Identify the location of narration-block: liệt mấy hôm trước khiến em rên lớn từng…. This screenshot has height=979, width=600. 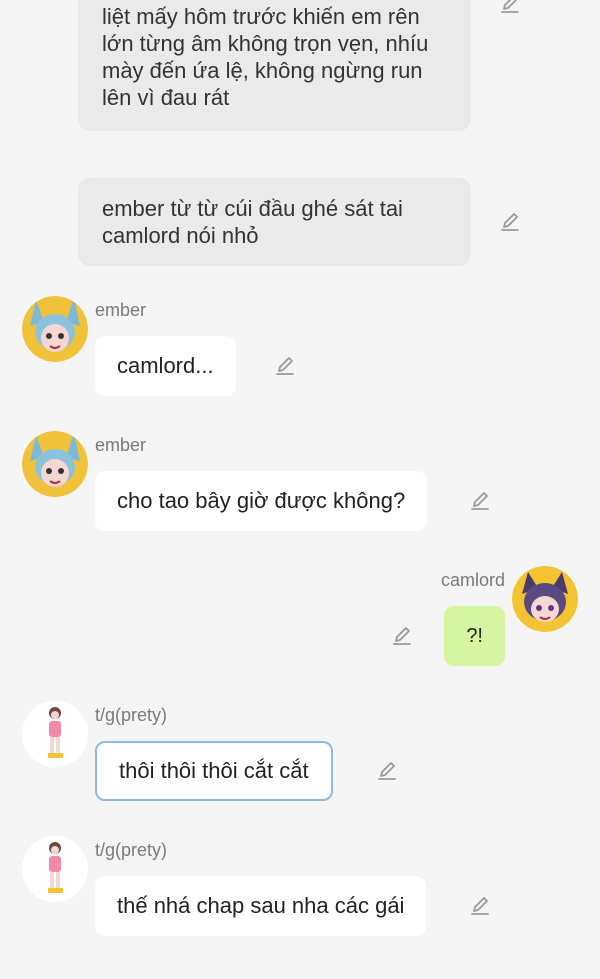
(274, 65).